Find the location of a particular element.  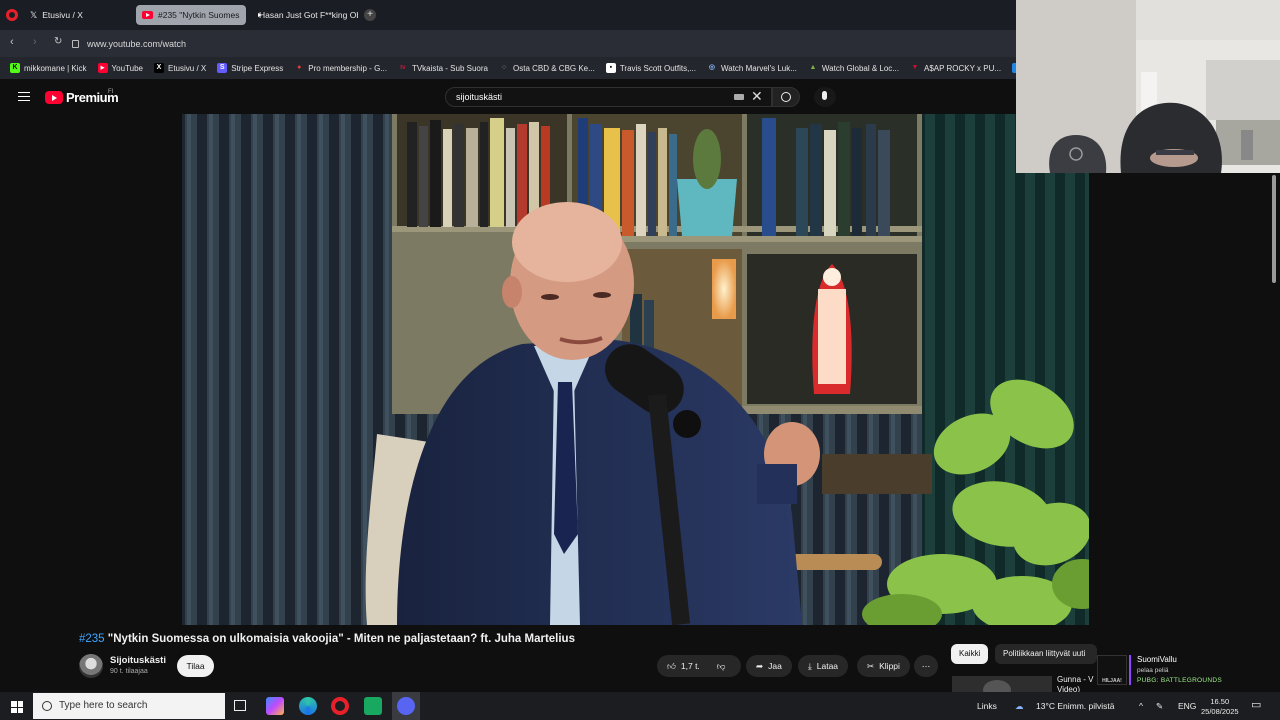

channel-avatar is located at coordinates (91, 666).